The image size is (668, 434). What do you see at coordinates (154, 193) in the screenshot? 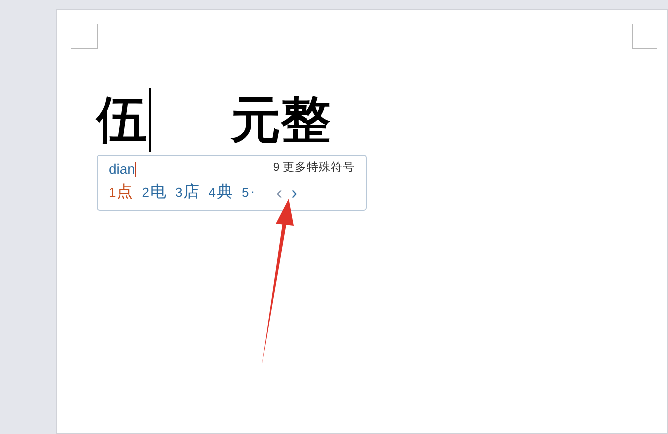
I see `candidate-item: 2电` at bounding box center [154, 193].